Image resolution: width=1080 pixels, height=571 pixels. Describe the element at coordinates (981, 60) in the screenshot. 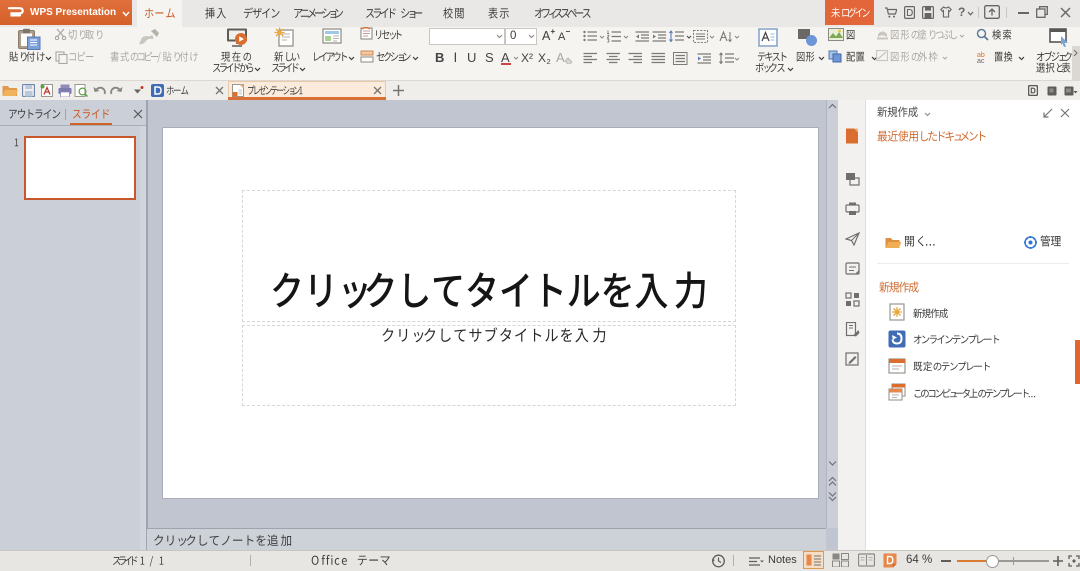

I see `svg-text: ac` at that location.